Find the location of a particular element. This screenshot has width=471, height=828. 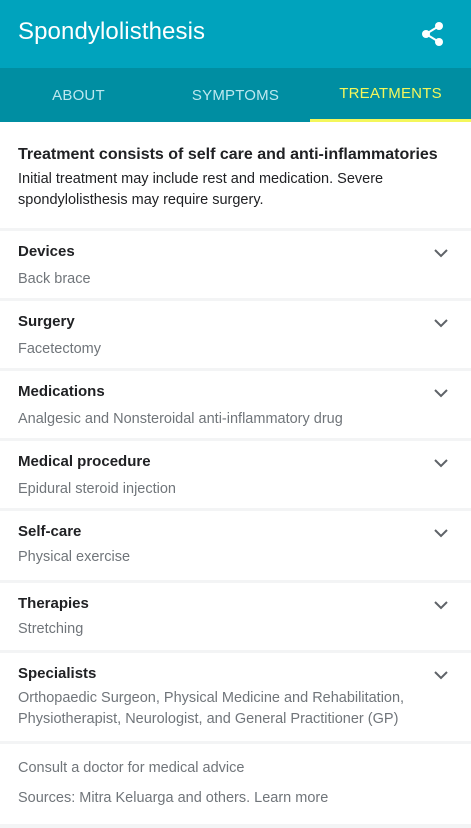

row-value: Physical exercise is located at coordinates (74, 557).